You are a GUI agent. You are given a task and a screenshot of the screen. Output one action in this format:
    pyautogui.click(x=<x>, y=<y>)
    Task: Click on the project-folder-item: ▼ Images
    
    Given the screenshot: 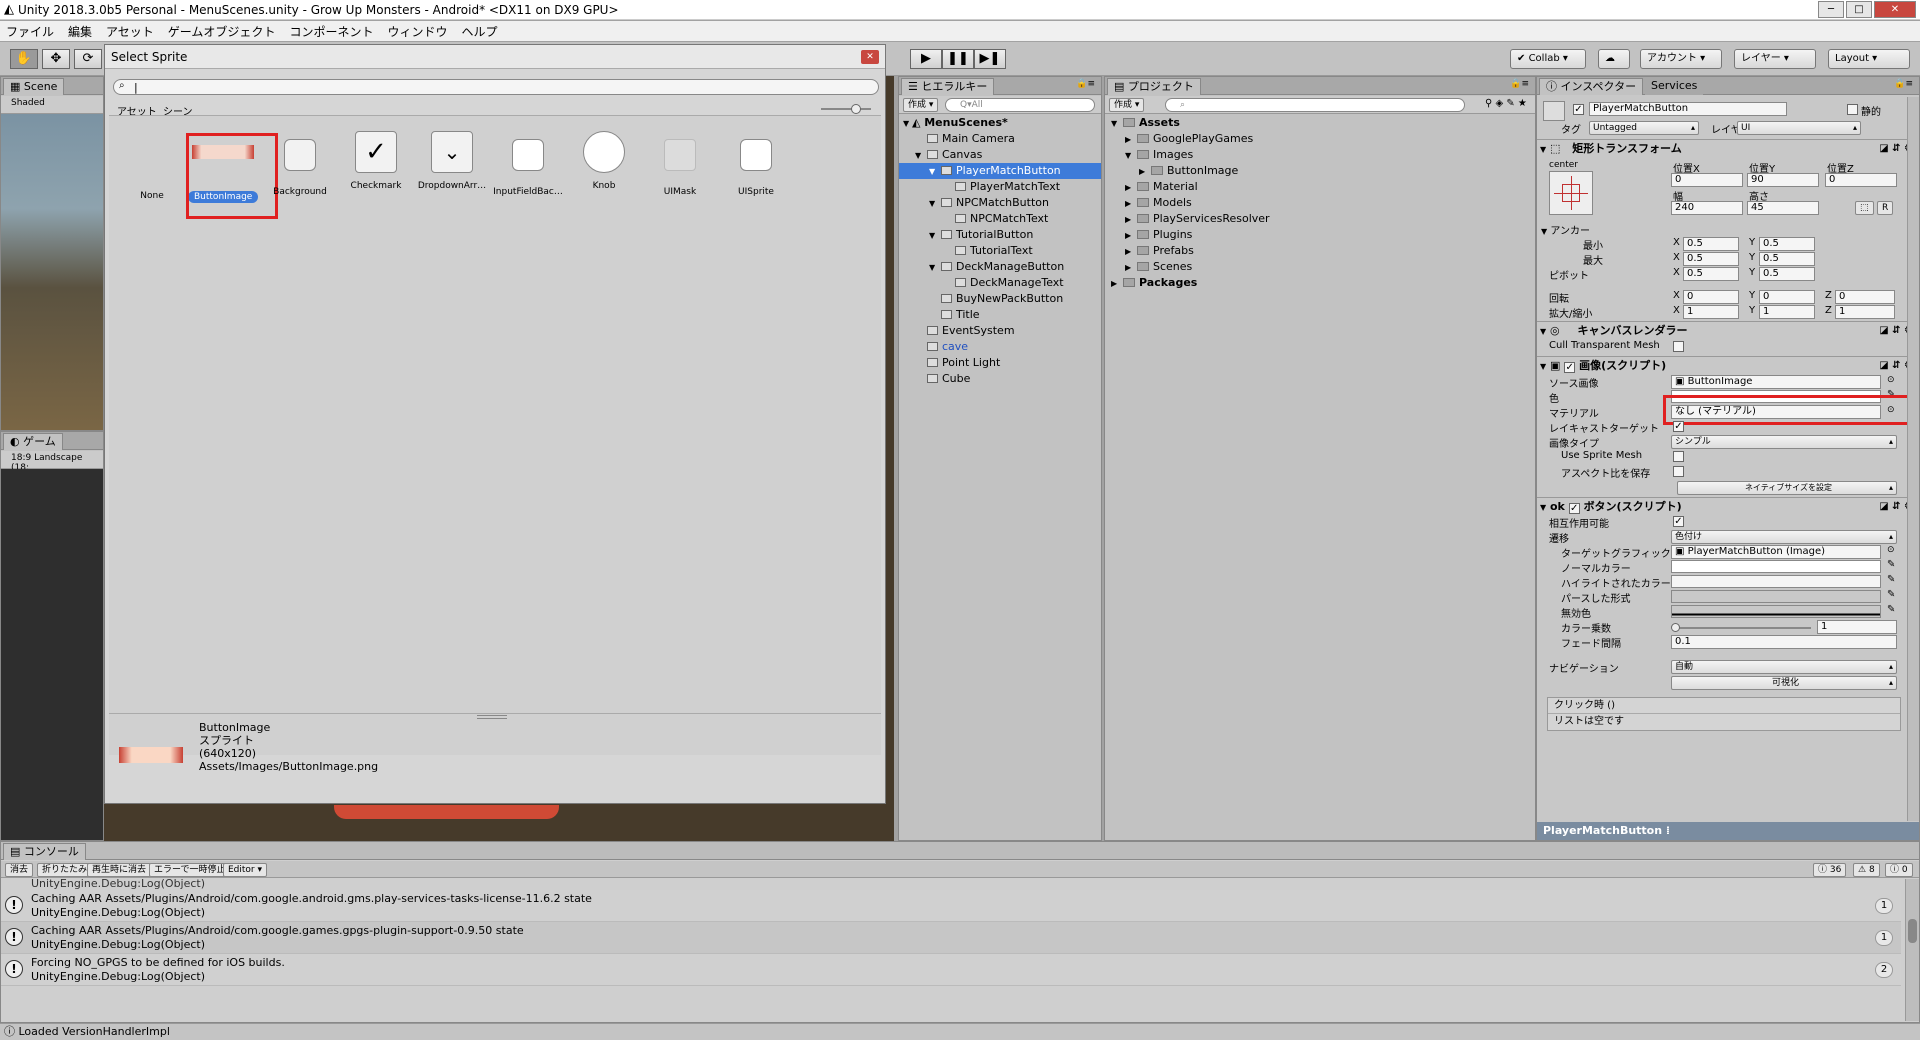 What is the action you would take?
    pyautogui.click(x=1159, y=155)
    